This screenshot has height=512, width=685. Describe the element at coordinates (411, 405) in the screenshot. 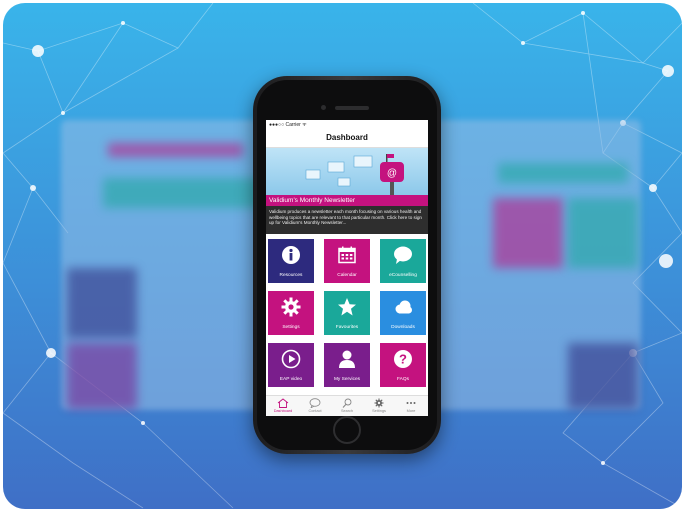

I see `tab-more: More` at that location.